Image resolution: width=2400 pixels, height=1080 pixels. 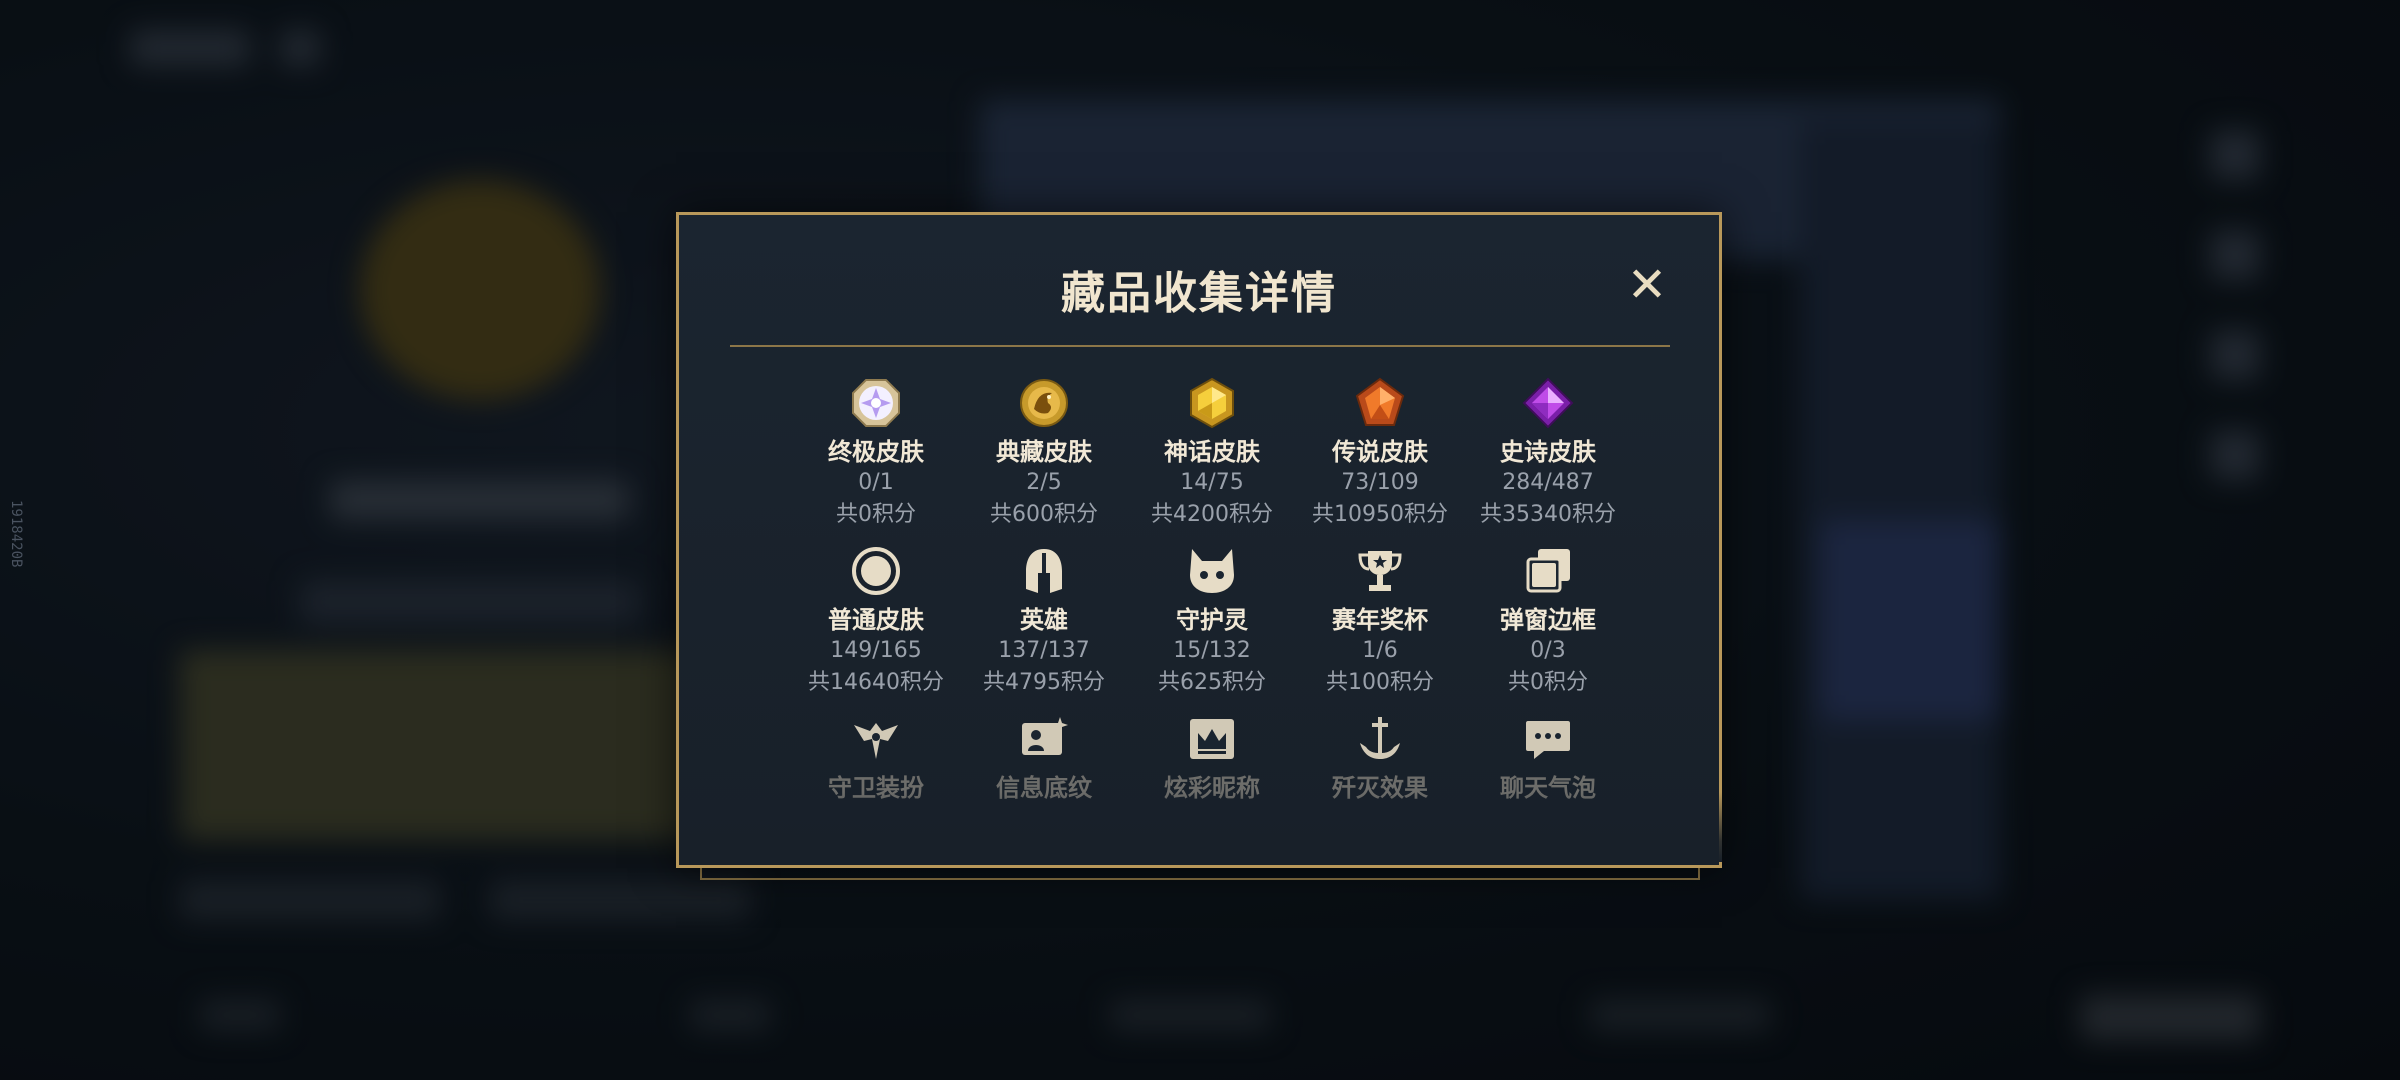 I want to click on item-points: 共14640积分, so click(x=876, y=682).